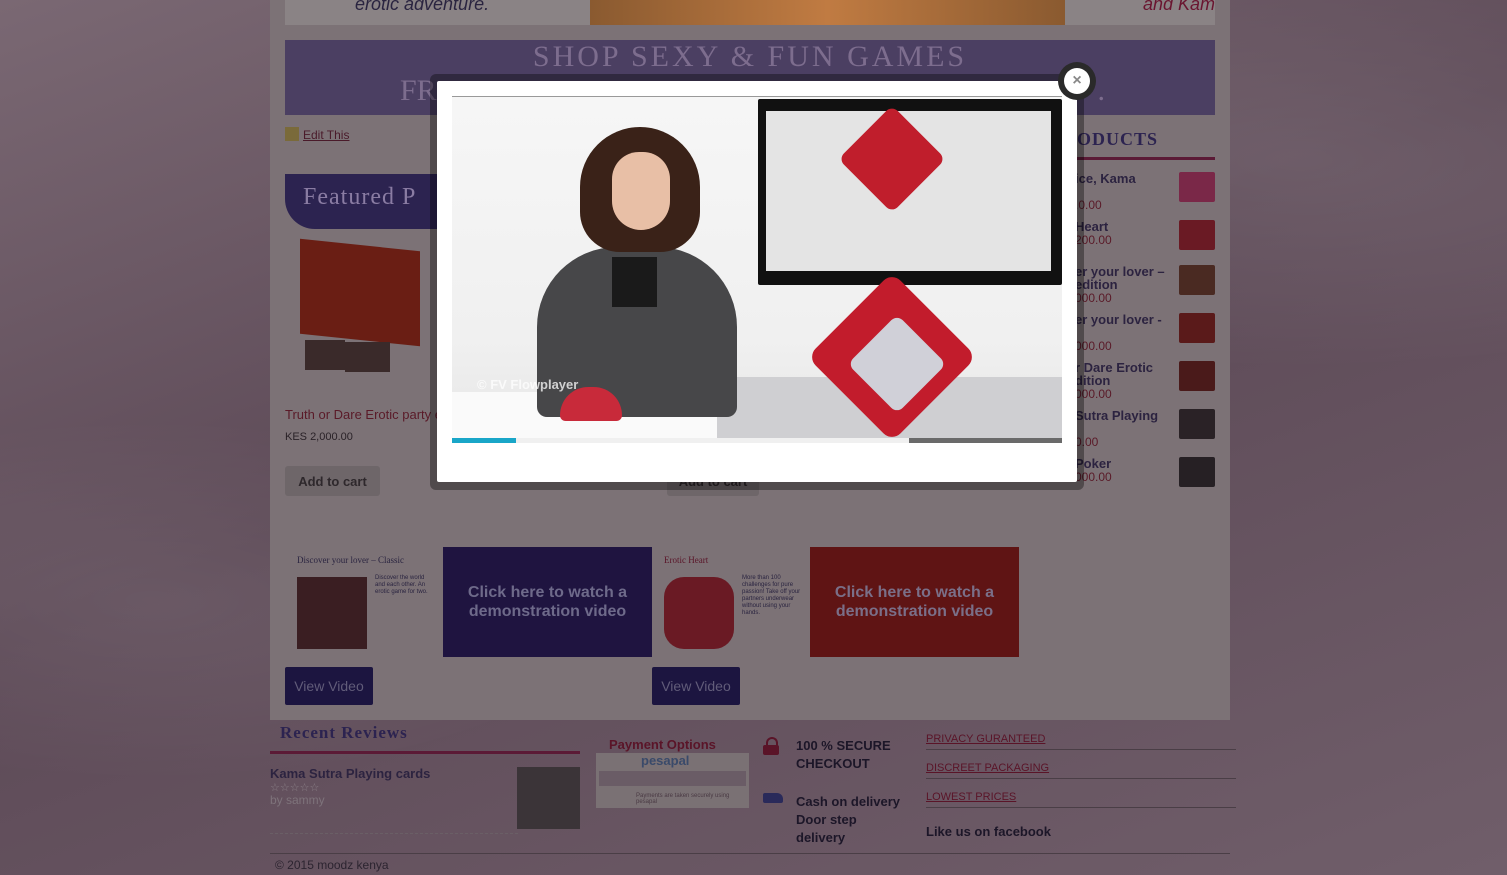 The image size is (1507, 875). Describe the element at coordinates (350, 773) in the screenshot. I see `review-product-link: Kama Sutra Playing cards` at that location.